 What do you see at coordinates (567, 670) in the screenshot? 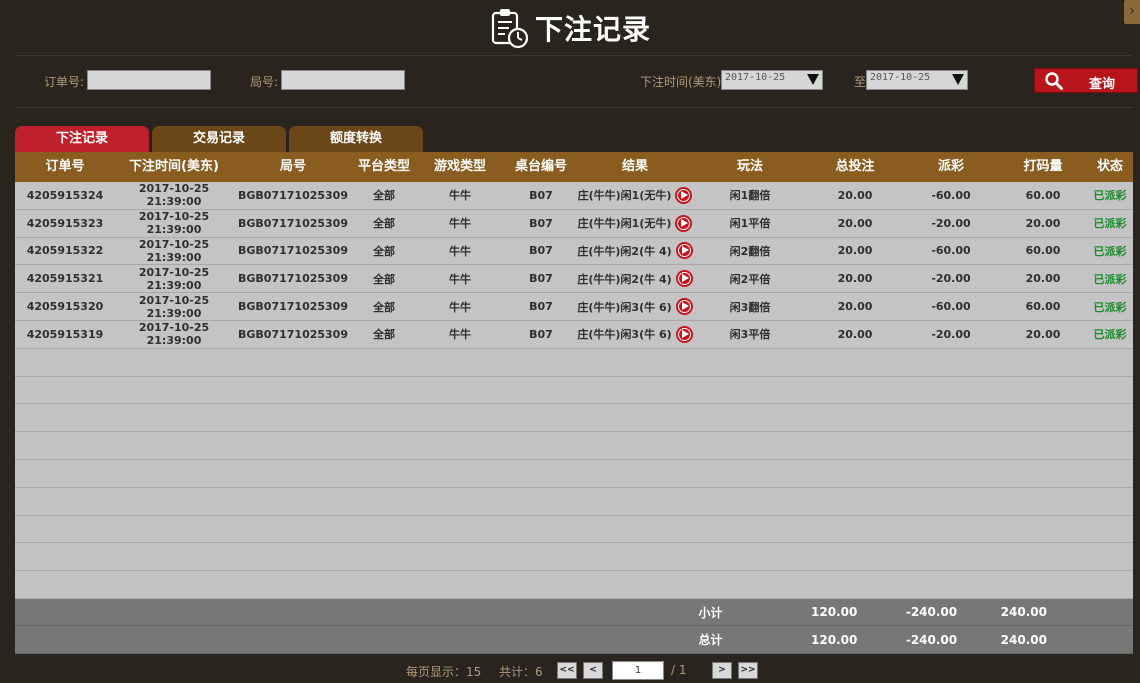
I see `first-page-button: <<` at bounding box center [567, 670].